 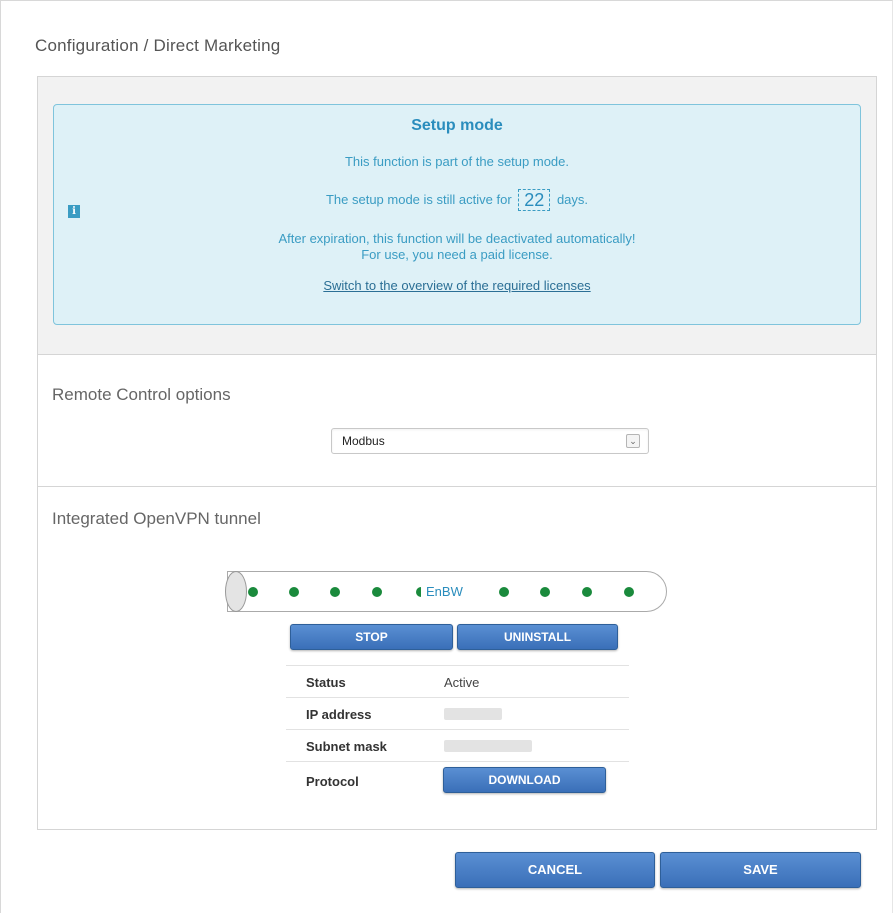 I want to click on license-line: For use, you need a paid license., so click(x=457, y=254).